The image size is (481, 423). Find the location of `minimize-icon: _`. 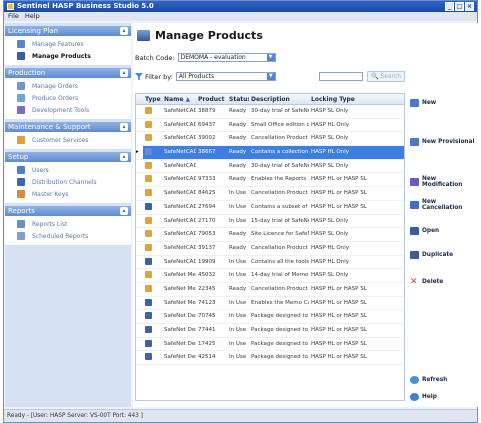

minimize-icon: _ is located at coordinates (449, 6).